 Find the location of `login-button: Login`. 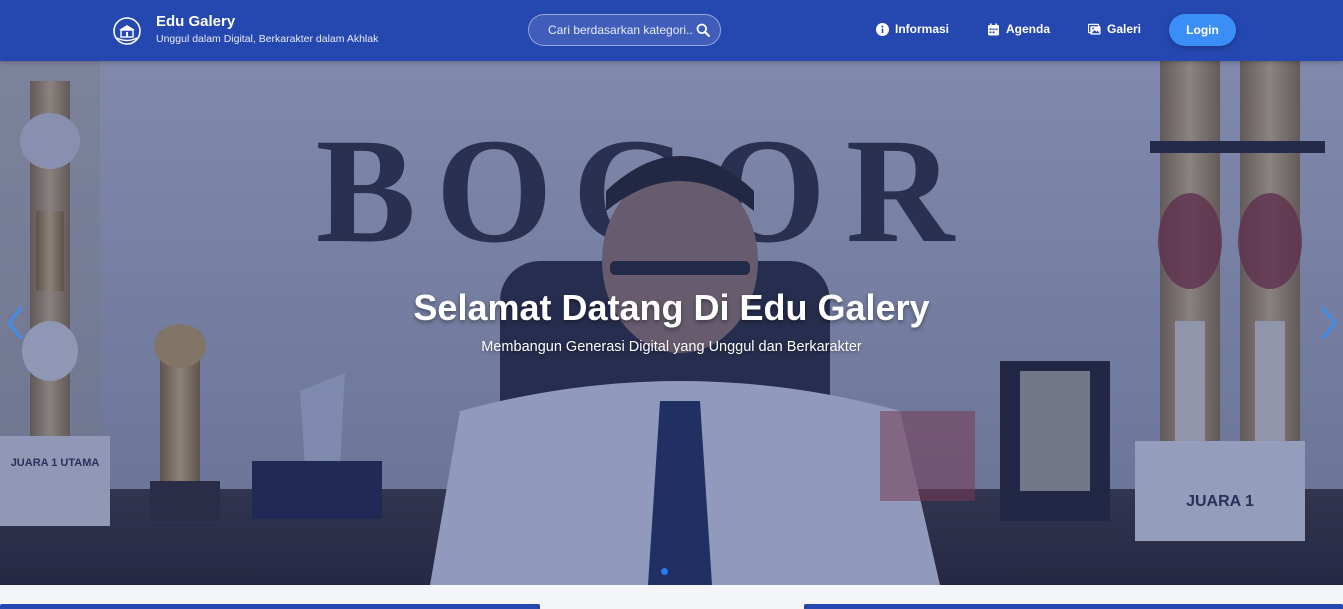

login-button: Login is located at coordinates (1202, 30).